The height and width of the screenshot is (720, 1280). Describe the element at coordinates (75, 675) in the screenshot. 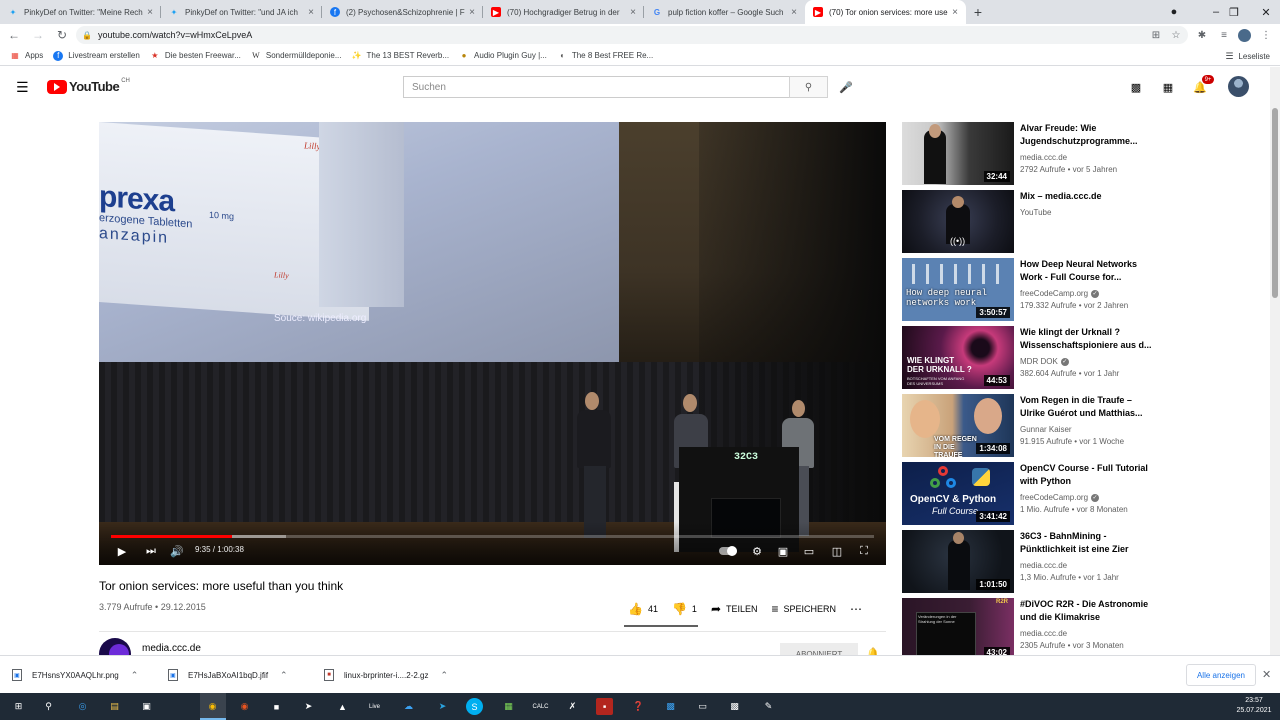

I see `download-item: ▣ E7HsnsYX0AAQLhr.png ⌃` at that location.